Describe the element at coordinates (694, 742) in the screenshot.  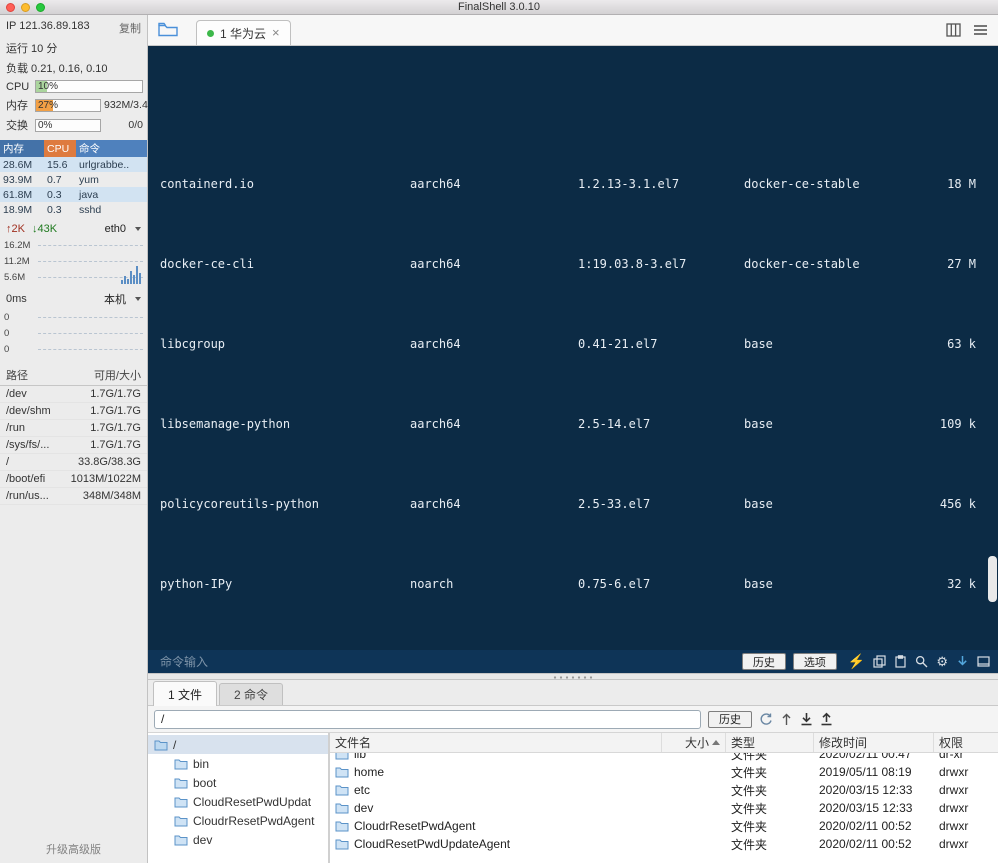
I see `column-size: 大小` at that location.